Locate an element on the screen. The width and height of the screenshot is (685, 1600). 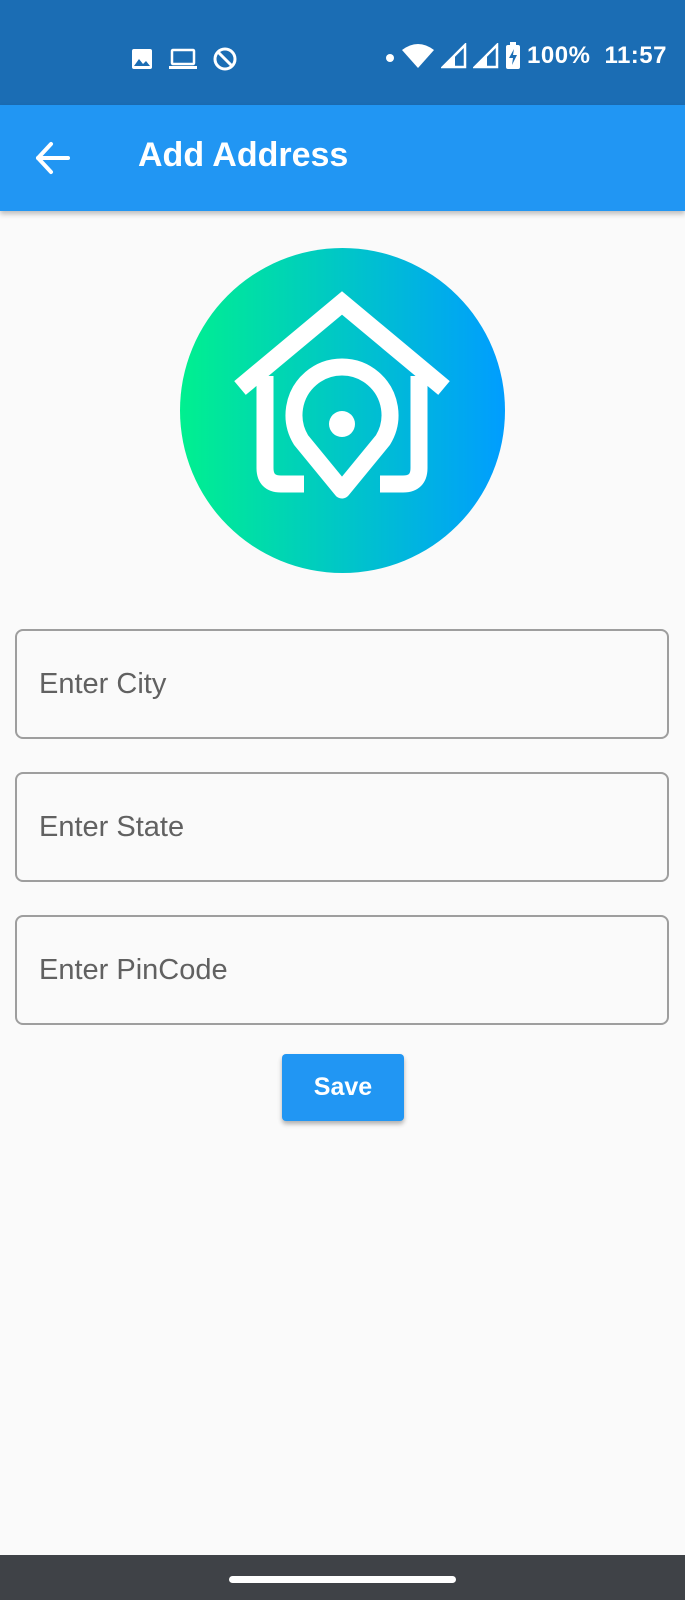
save-button: Save is located at coordinates (343, 1087).